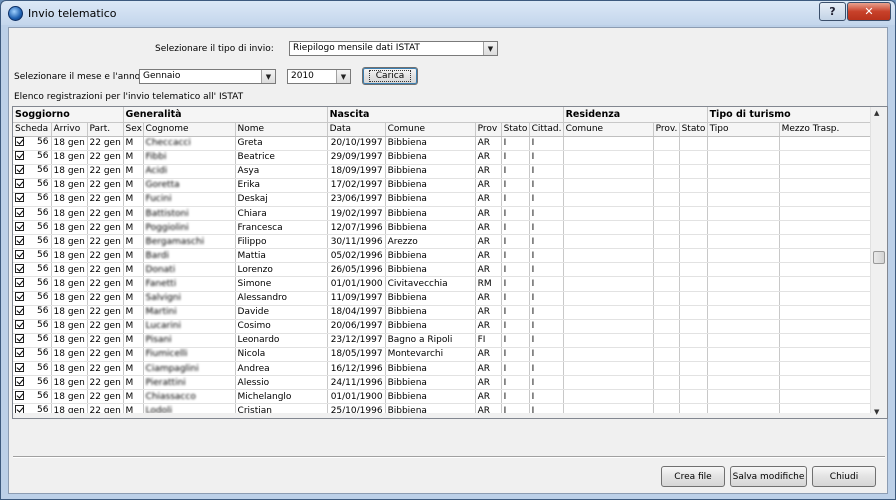 This screenshot has width=896, height=500. I want to click on vertical-scrollbar: ▲ ▼, so click(878, 262).